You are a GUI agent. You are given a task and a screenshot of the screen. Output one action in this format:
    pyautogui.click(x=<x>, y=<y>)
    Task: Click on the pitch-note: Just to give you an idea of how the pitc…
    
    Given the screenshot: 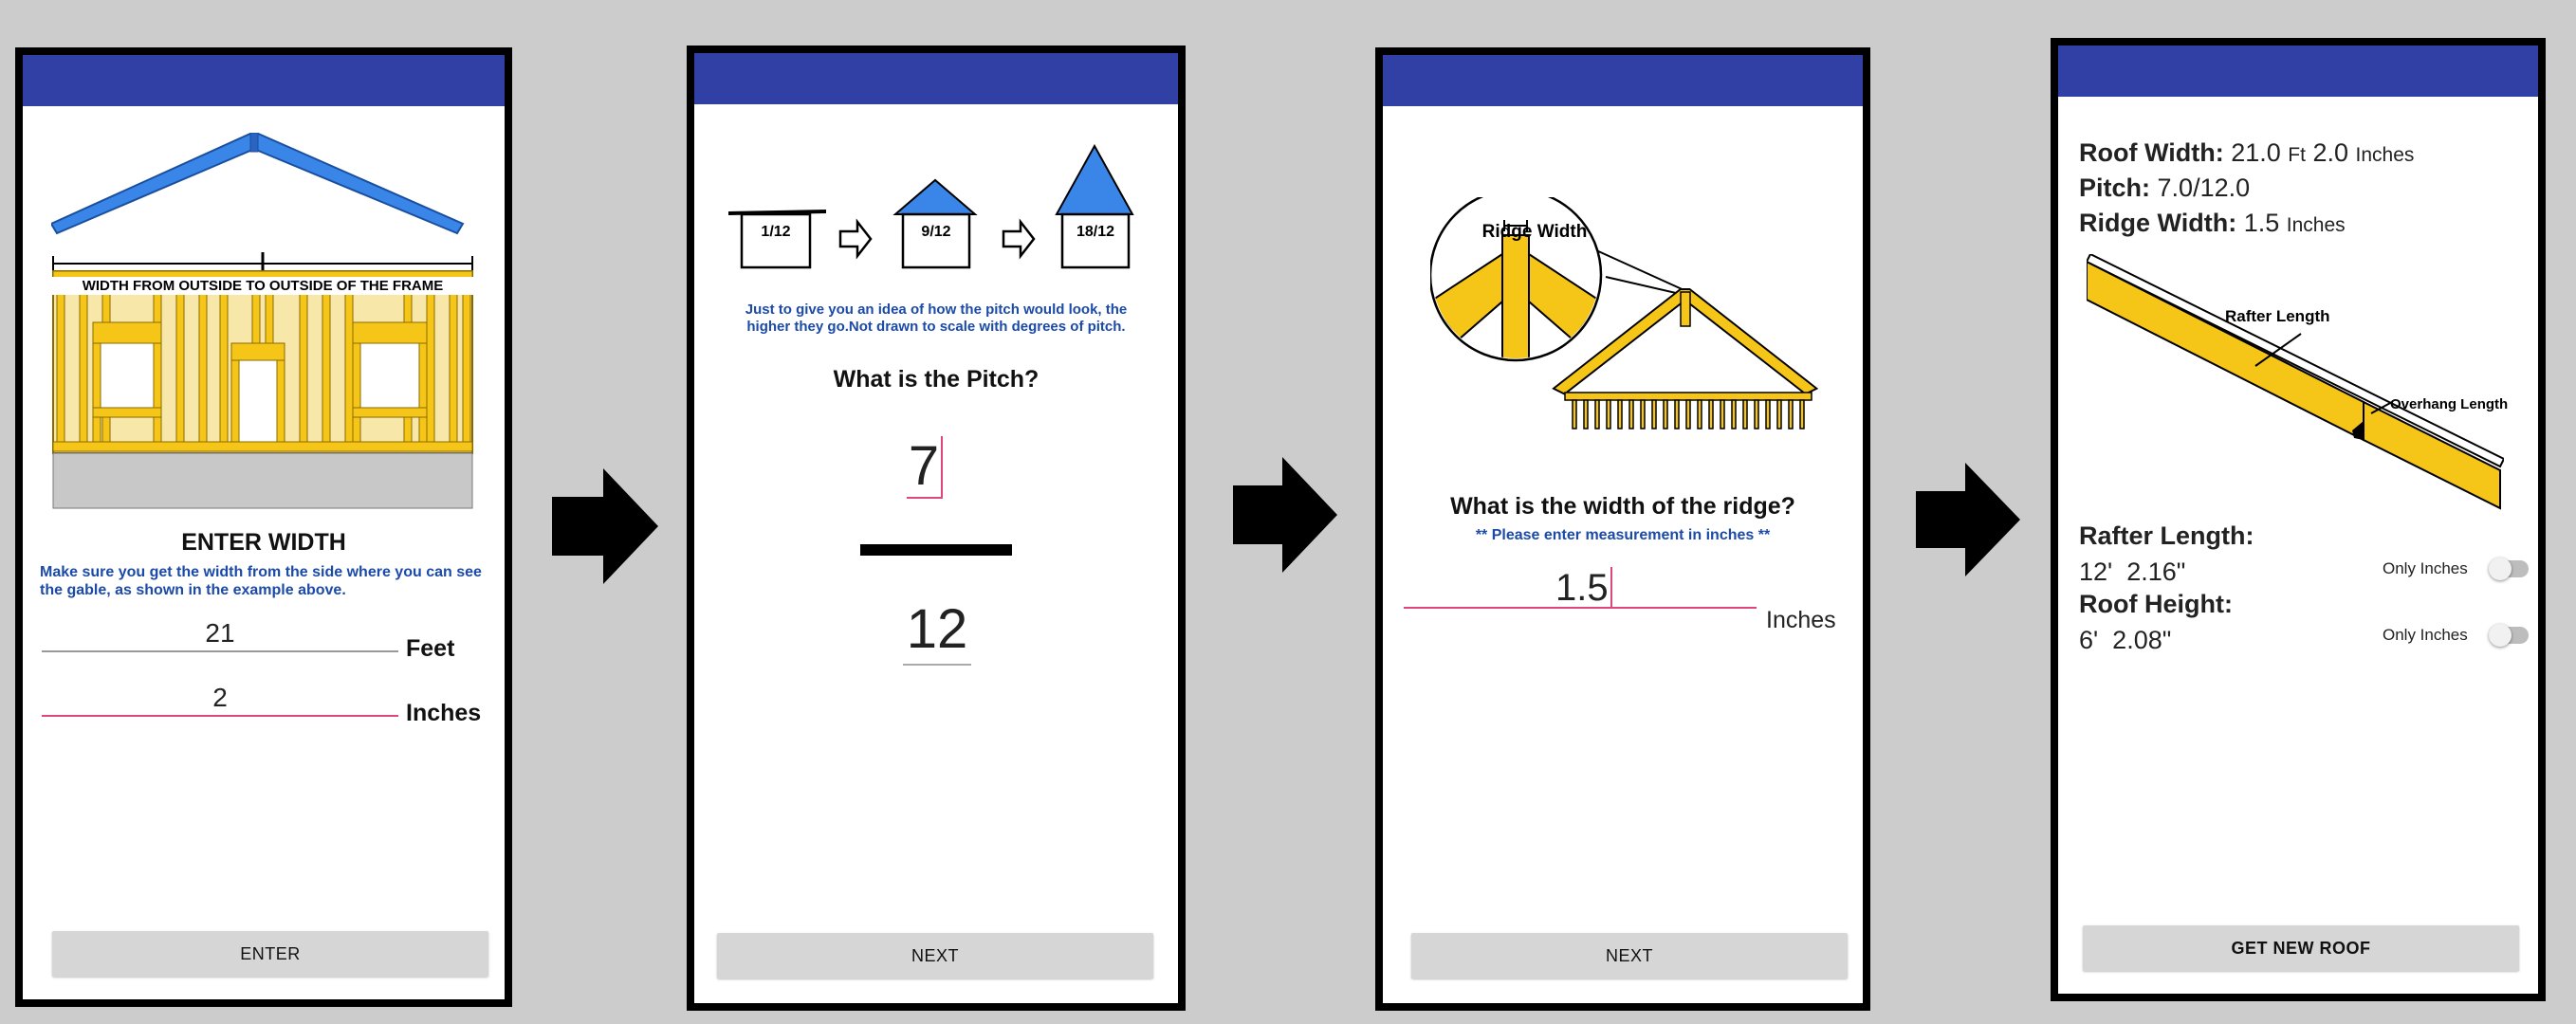 What is the action you would take?
    pyautogui.click(x=936, y=318)
    